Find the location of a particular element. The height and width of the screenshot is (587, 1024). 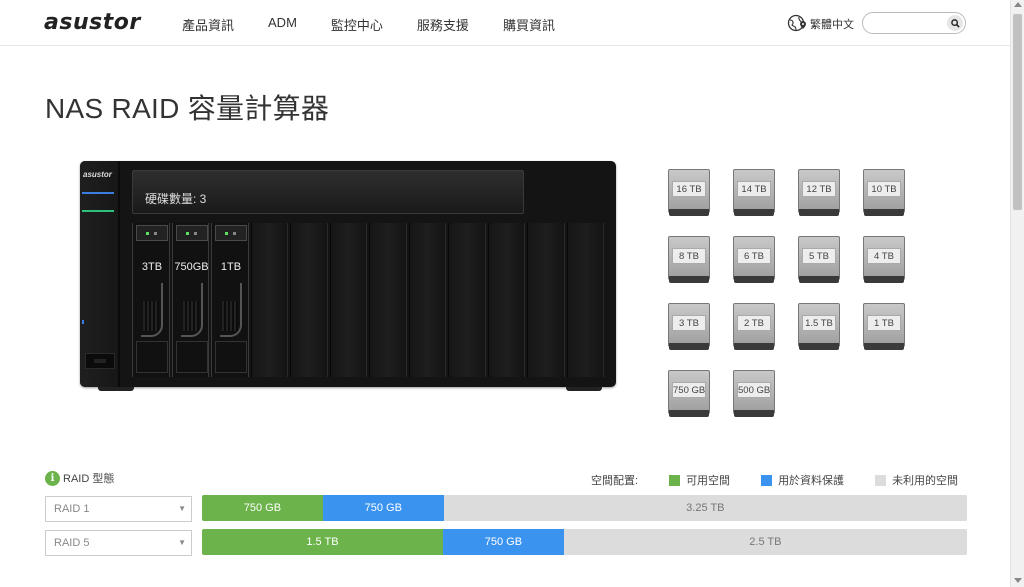

scroll-up-arrow-icon is located at coordinates (1018, 4).